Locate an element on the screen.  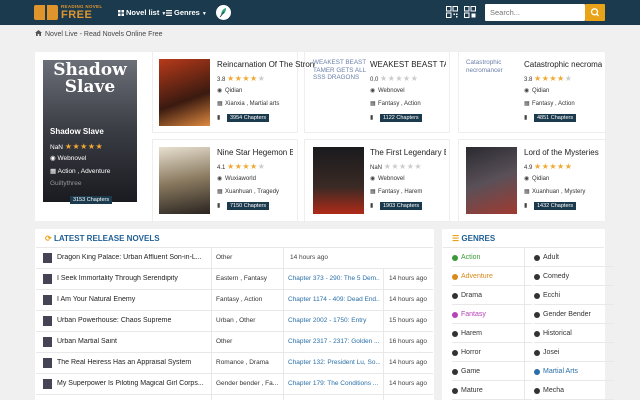
tag-icon: ▦ is located at coordinates (220, 192).